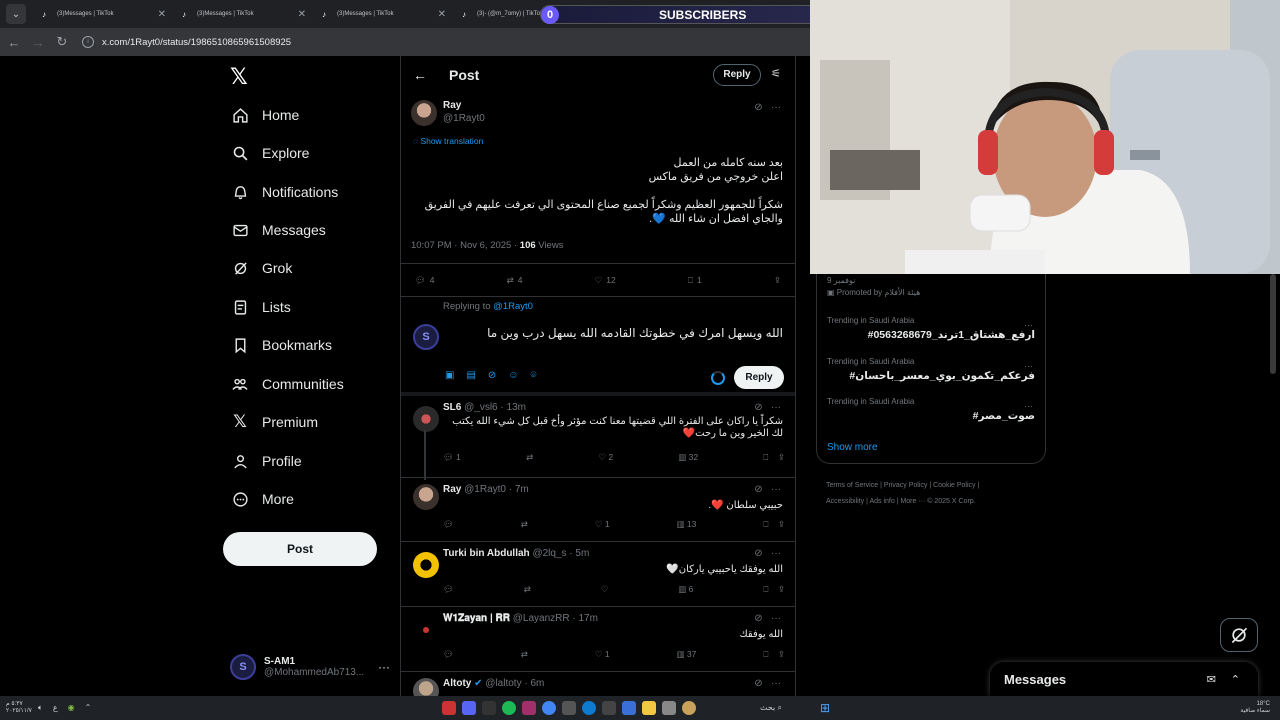  What do you see at coordinates (513, 306) in the screenshot?
I see `replying-to-handle: @1Rayt0` at bounding box center [513, 306].